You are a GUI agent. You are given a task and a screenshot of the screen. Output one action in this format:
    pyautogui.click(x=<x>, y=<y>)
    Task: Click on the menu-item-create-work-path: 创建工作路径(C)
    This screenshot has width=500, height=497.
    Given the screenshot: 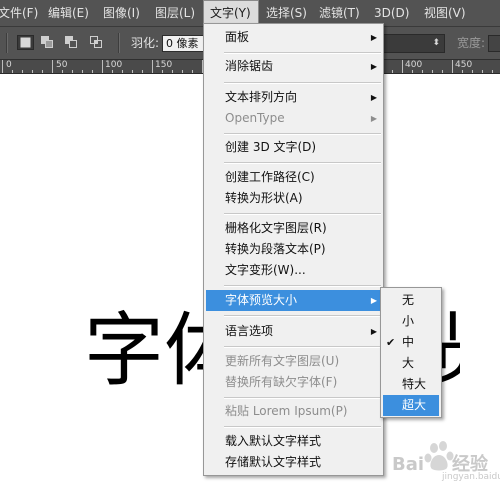 What is the action you would take?
    pyautogui.click(x=293, y=177)
    